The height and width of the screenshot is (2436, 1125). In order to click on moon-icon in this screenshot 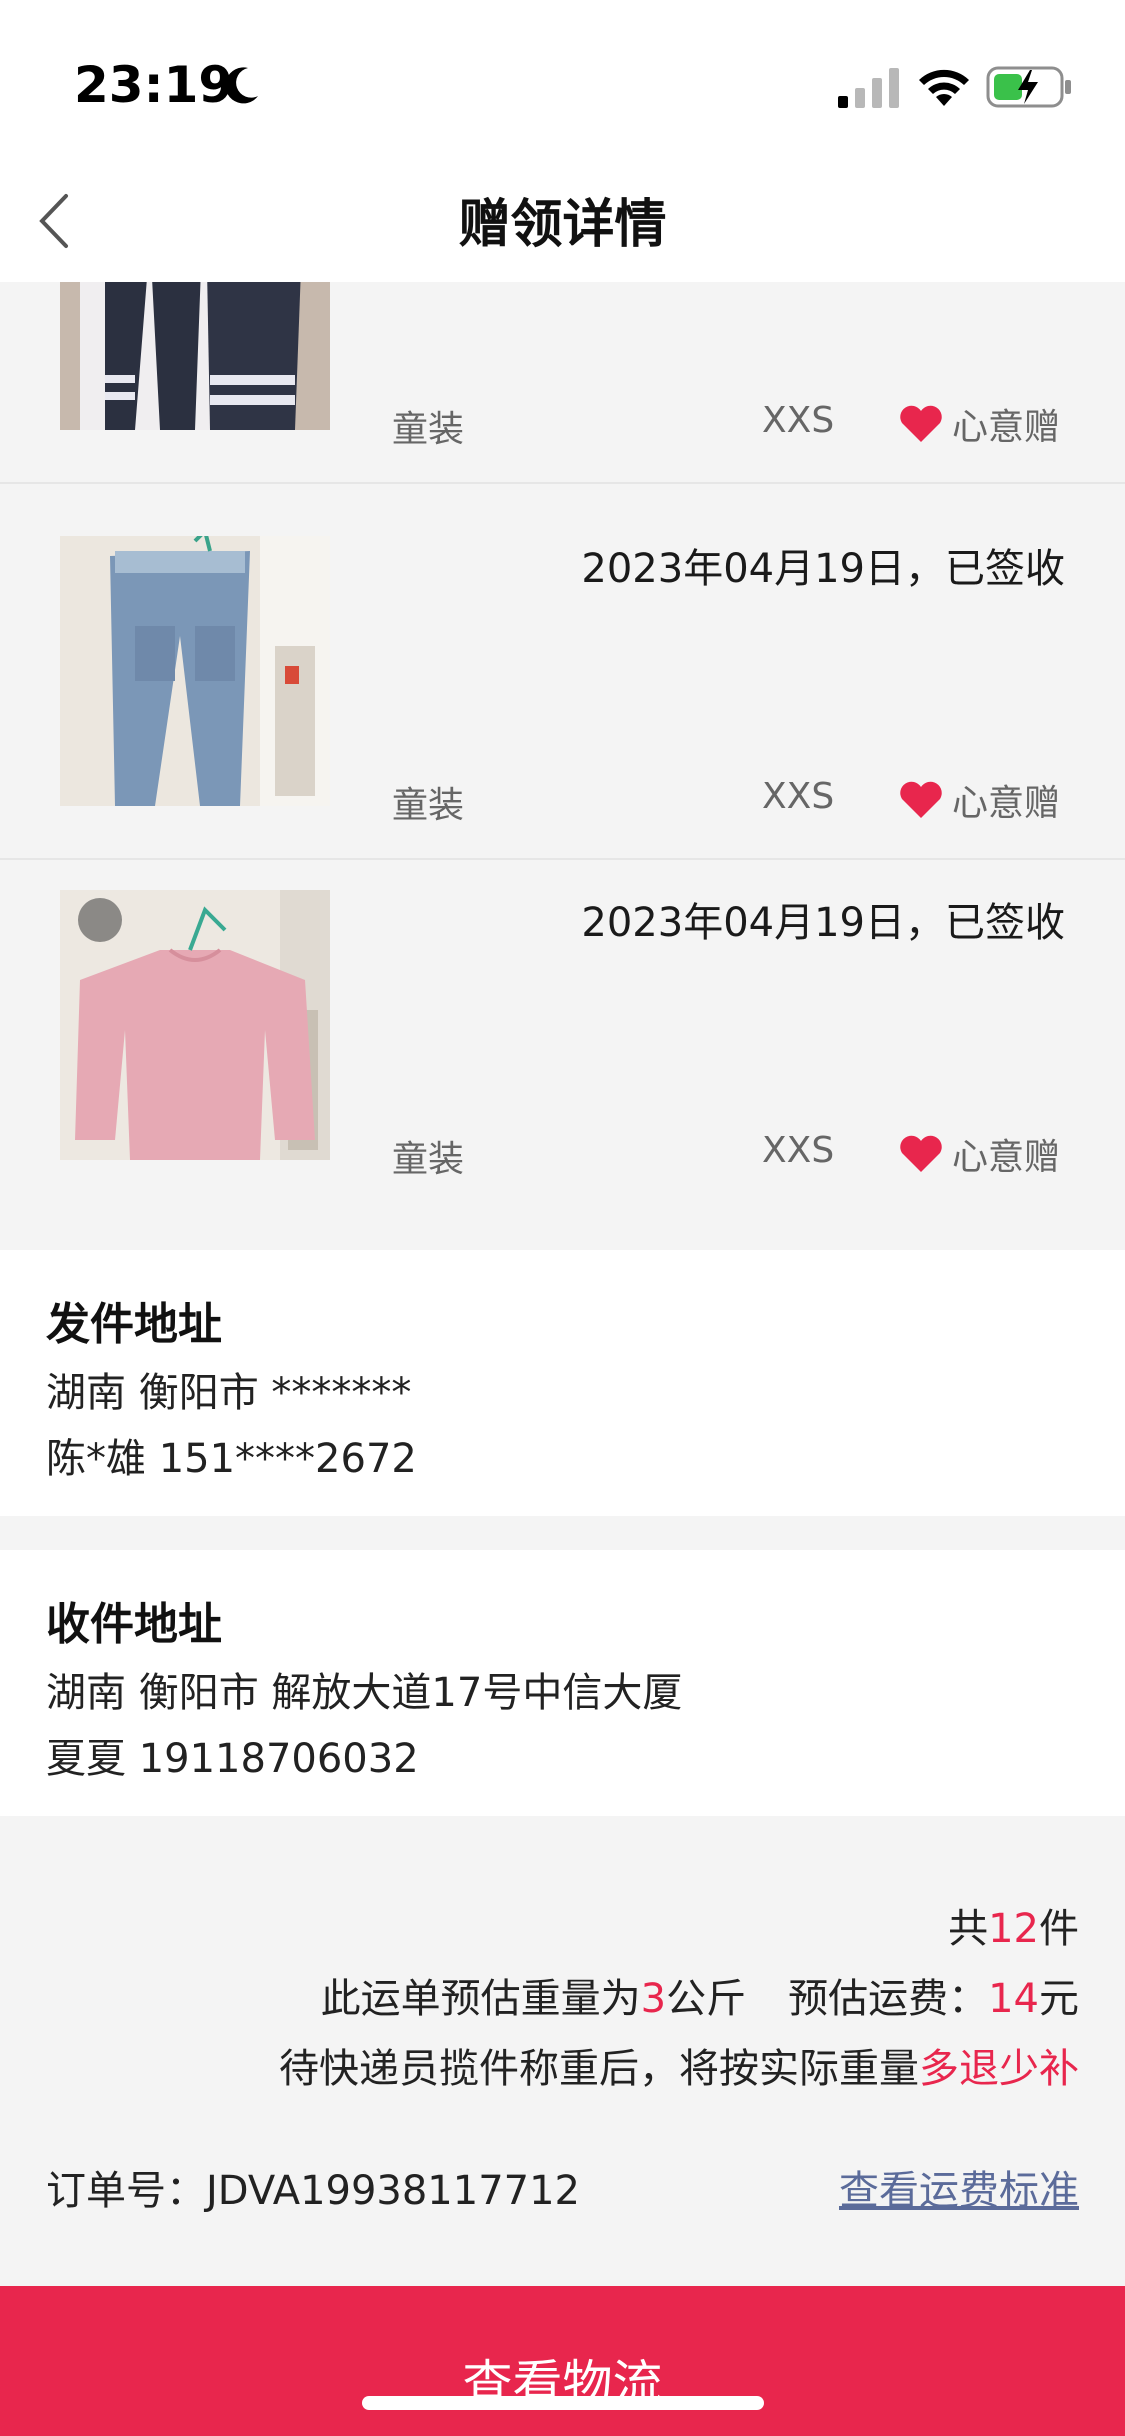, I will do `click(241, 85)`.